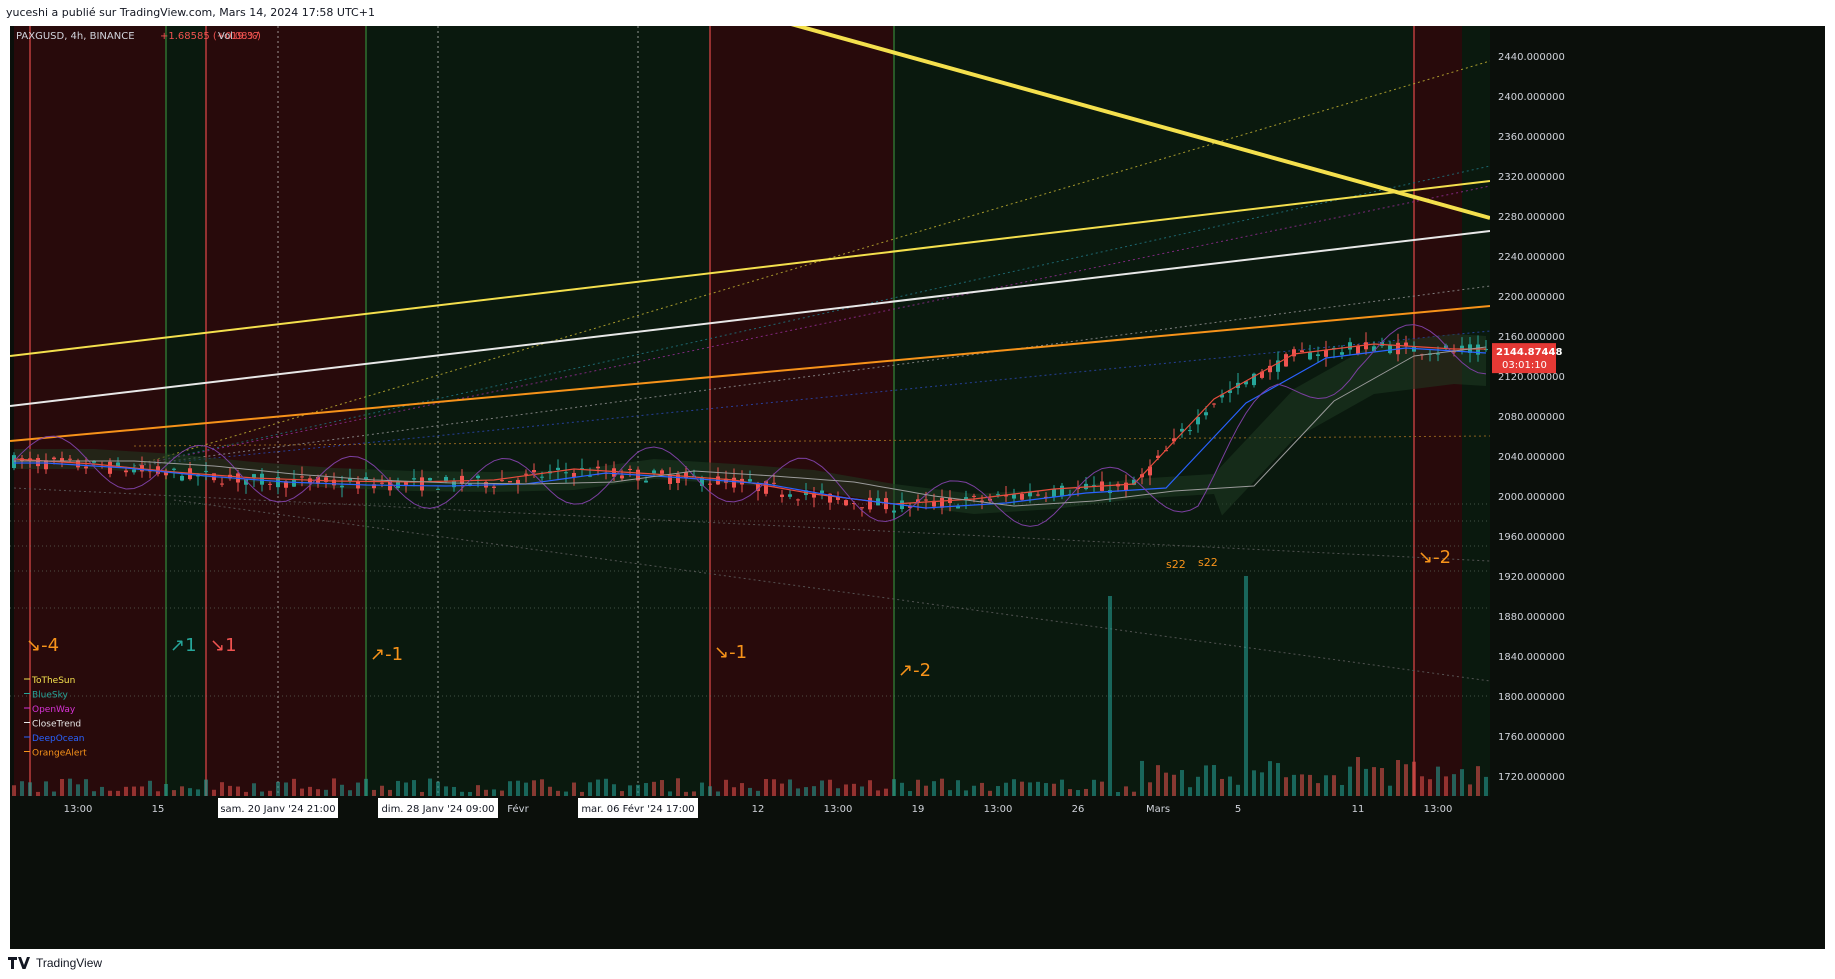  I want to click on x-tick-label: 13:00, so click(78, 809).